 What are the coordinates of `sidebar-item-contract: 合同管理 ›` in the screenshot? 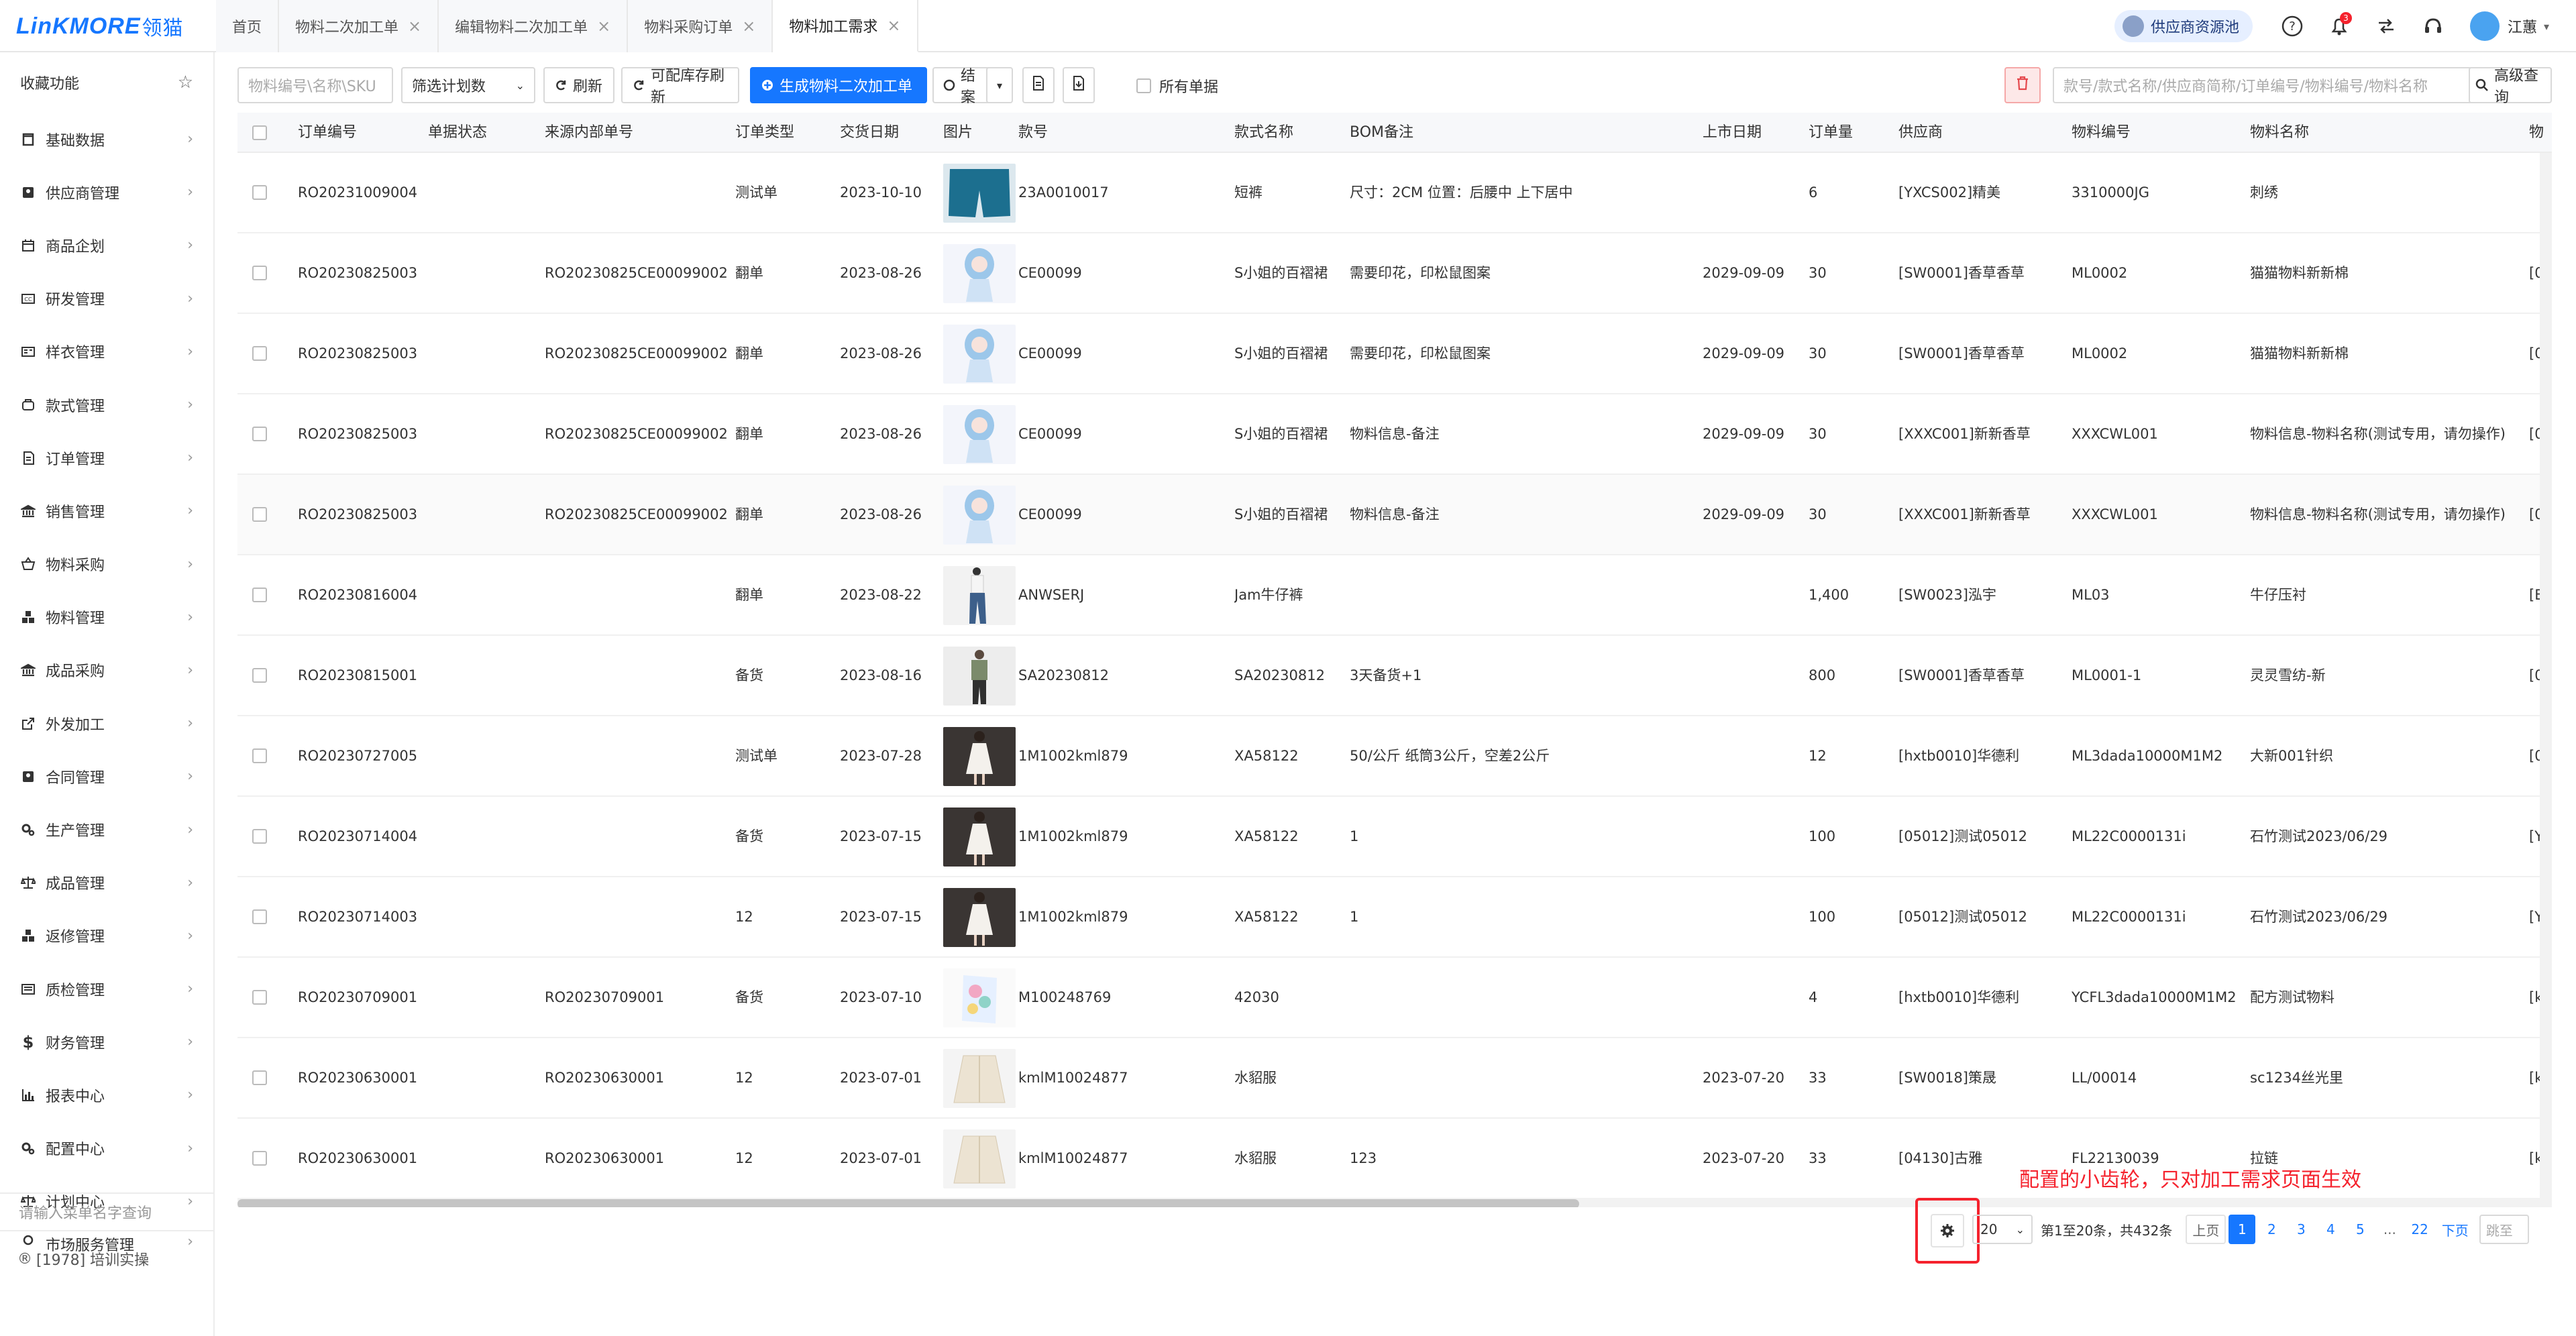 It's located at (106, 777).